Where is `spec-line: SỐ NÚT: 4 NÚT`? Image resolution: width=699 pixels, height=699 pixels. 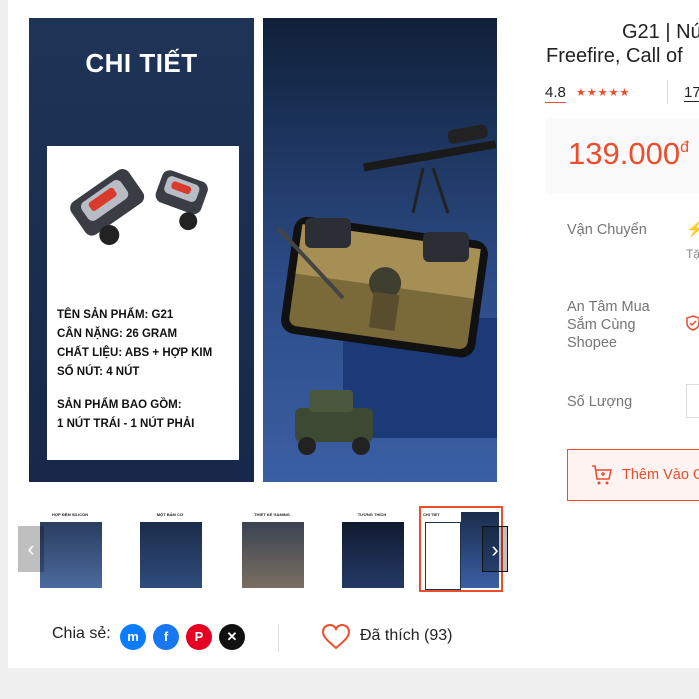 spec-line: SỐ NÚT: 4 NÚT is located at coordinates (98, 372).